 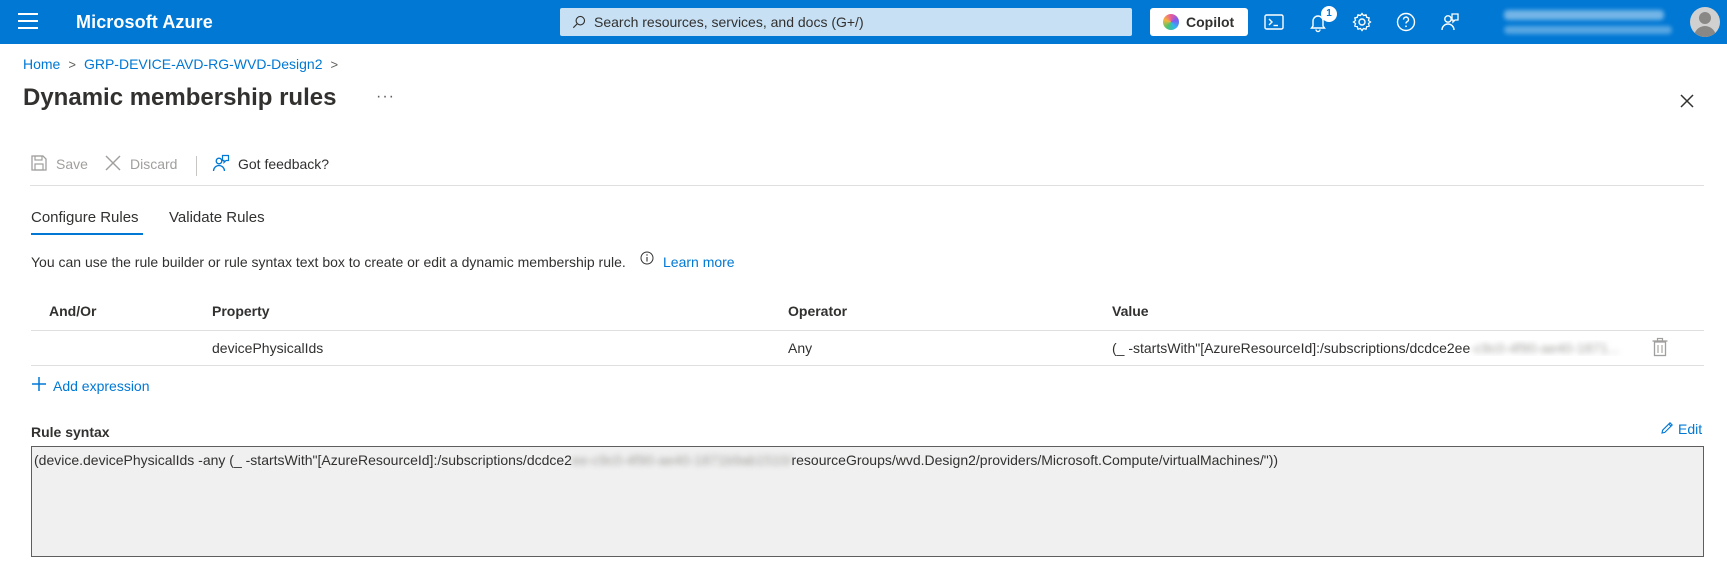 I want to click on close-icon, so click(x=1687, y=101).